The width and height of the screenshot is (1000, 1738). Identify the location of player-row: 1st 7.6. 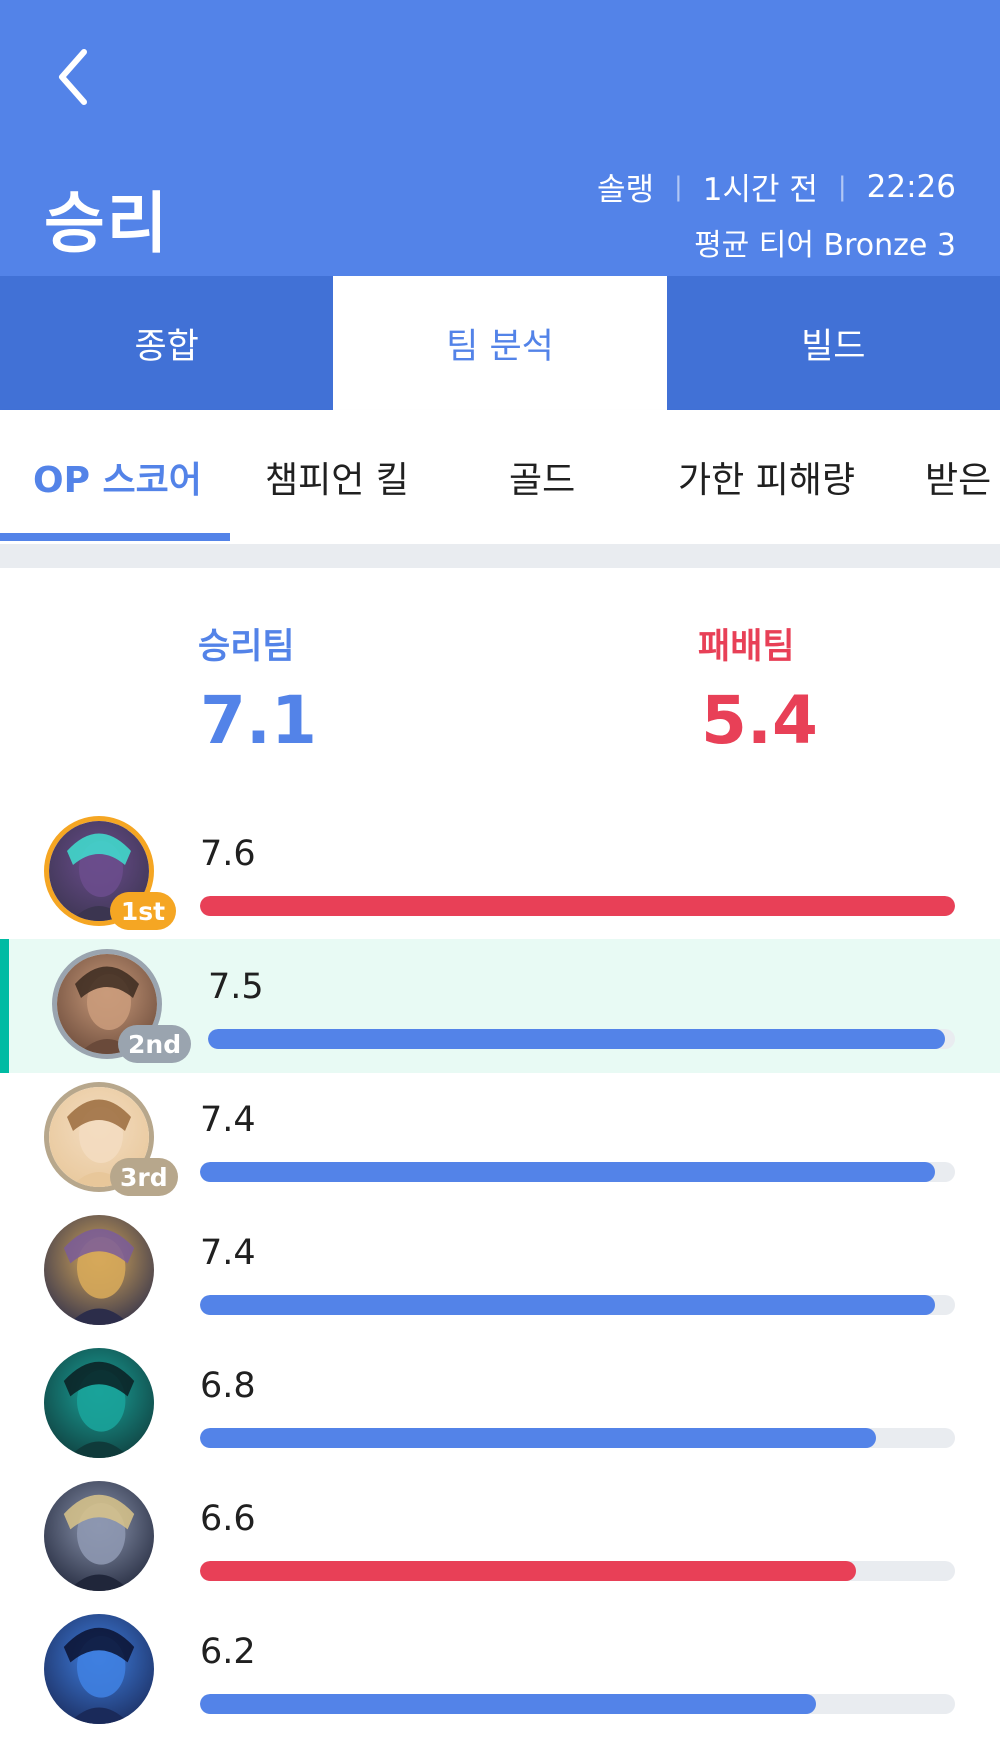
(500, 873).